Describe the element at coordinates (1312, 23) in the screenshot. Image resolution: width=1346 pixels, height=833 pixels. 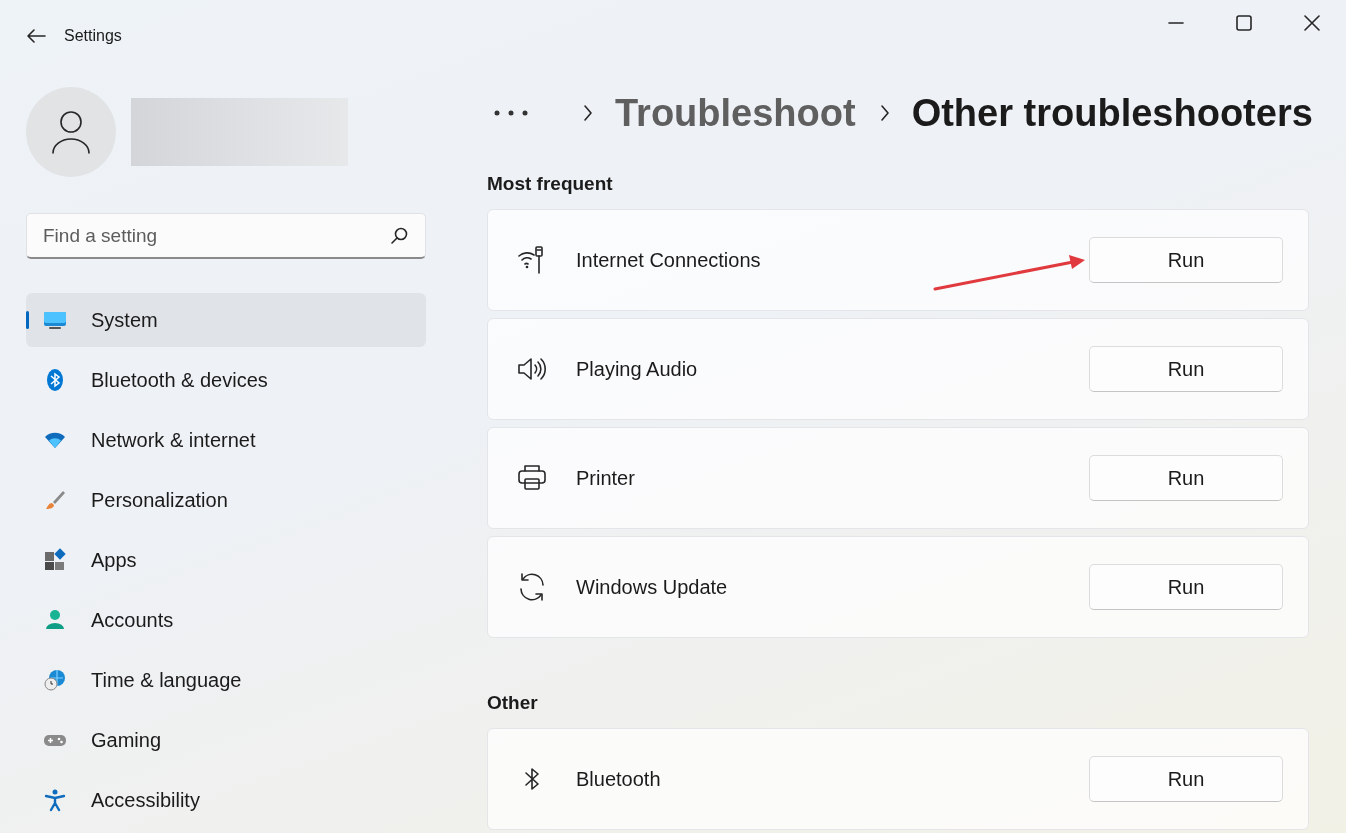
I see `close-icon` at that location.